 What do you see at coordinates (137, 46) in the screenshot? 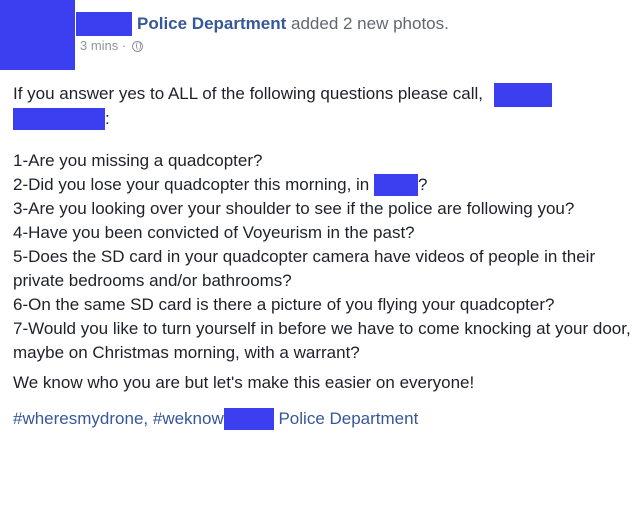
I see `globe-icon` at bounding box center [137, 46].